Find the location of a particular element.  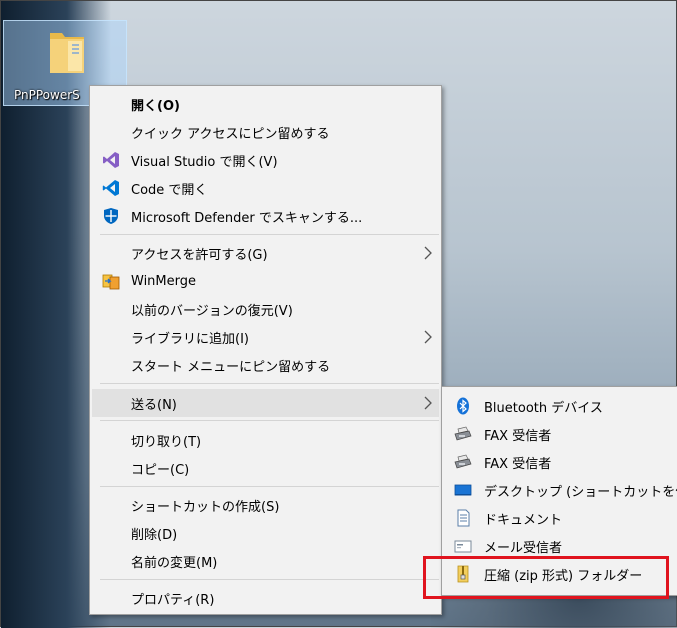

menu-item-create-shortcut: ショートカットの作成(S) is located at coordinates (265, 505).